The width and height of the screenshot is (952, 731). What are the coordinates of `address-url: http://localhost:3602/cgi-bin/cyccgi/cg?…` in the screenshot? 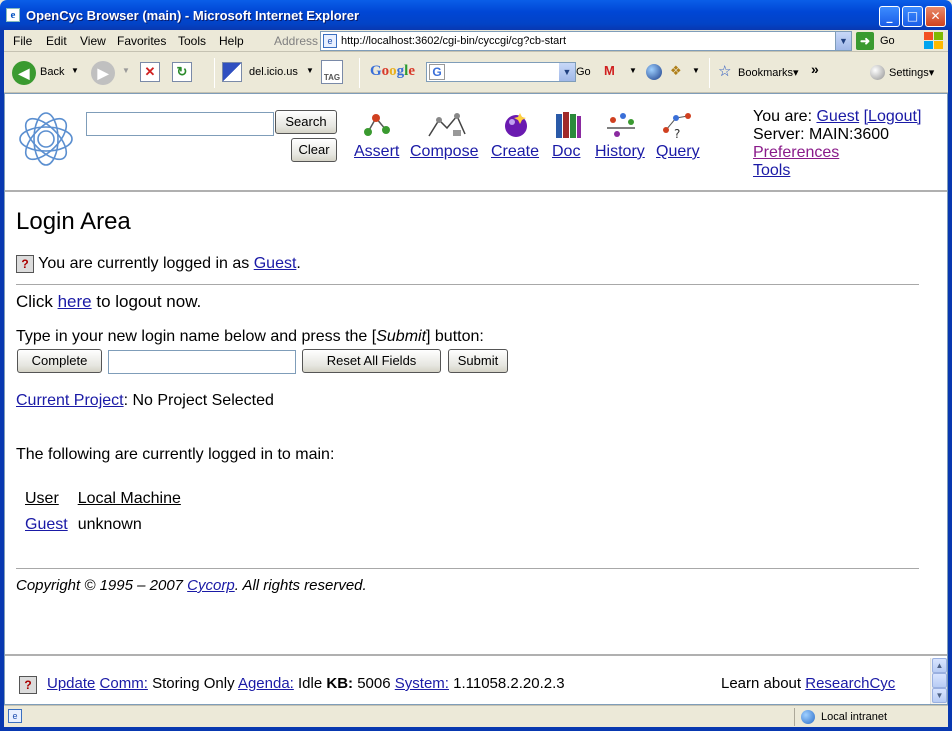 It's located at (453, 41).